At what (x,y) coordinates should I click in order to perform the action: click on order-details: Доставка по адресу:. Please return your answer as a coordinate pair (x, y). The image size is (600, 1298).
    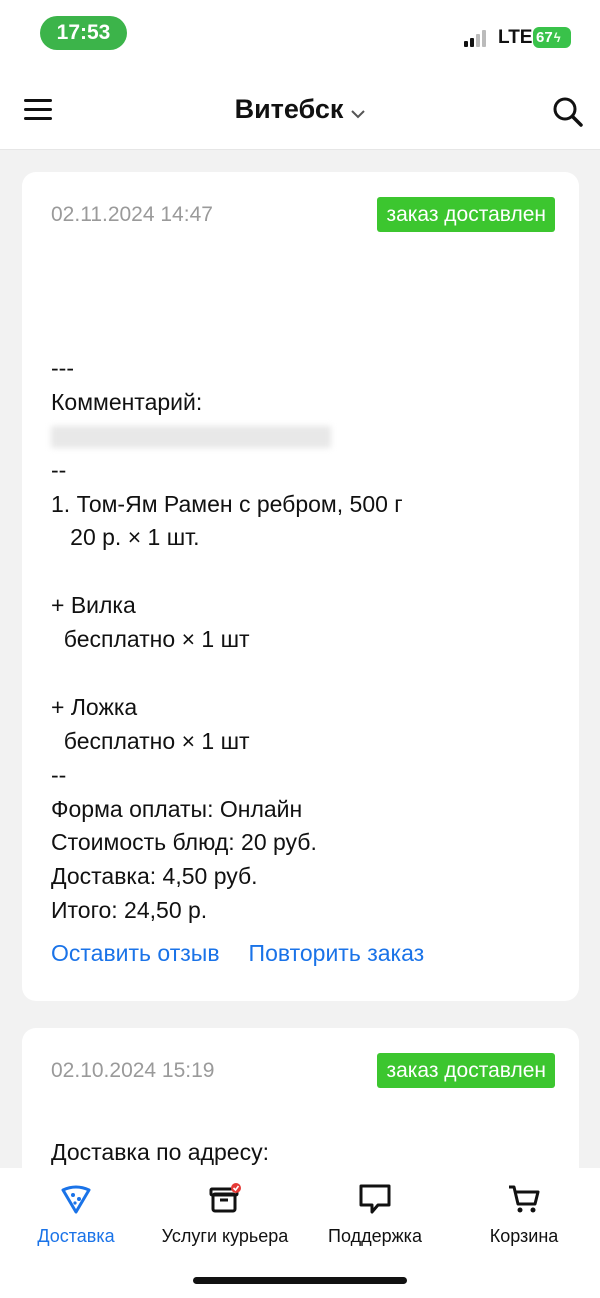
    Looking at the image, I should click on (160, 1153).